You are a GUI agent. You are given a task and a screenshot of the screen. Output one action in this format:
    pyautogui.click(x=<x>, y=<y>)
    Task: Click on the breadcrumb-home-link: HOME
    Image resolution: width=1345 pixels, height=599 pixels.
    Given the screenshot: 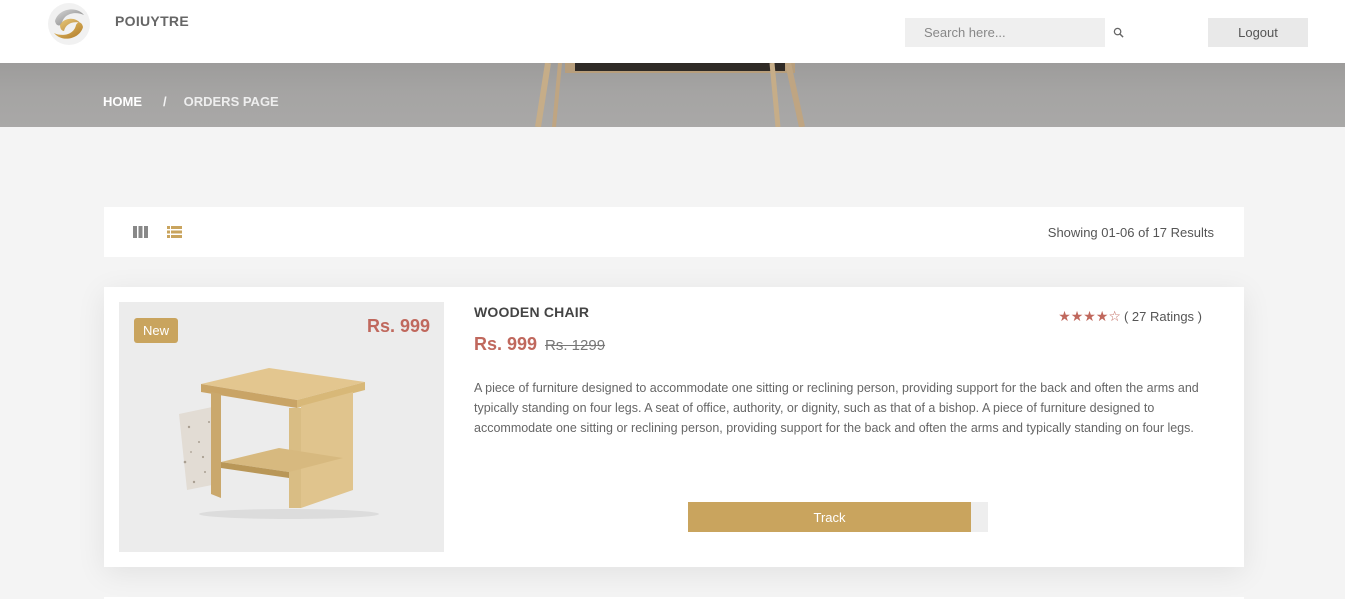 What is the action you would take?
    pyautogui.click(x=122, y=101)
    